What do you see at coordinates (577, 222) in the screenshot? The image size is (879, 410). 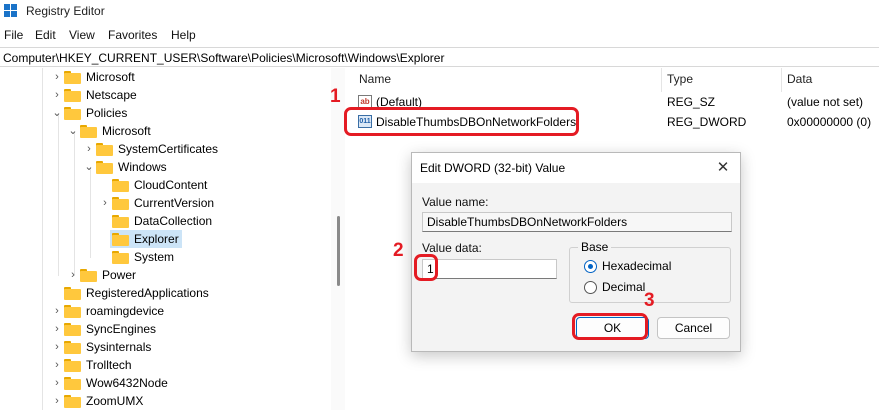 I see `value-name-field: DisableThumbsDBOnNetworkFolders` at bounding box center [577, 222].